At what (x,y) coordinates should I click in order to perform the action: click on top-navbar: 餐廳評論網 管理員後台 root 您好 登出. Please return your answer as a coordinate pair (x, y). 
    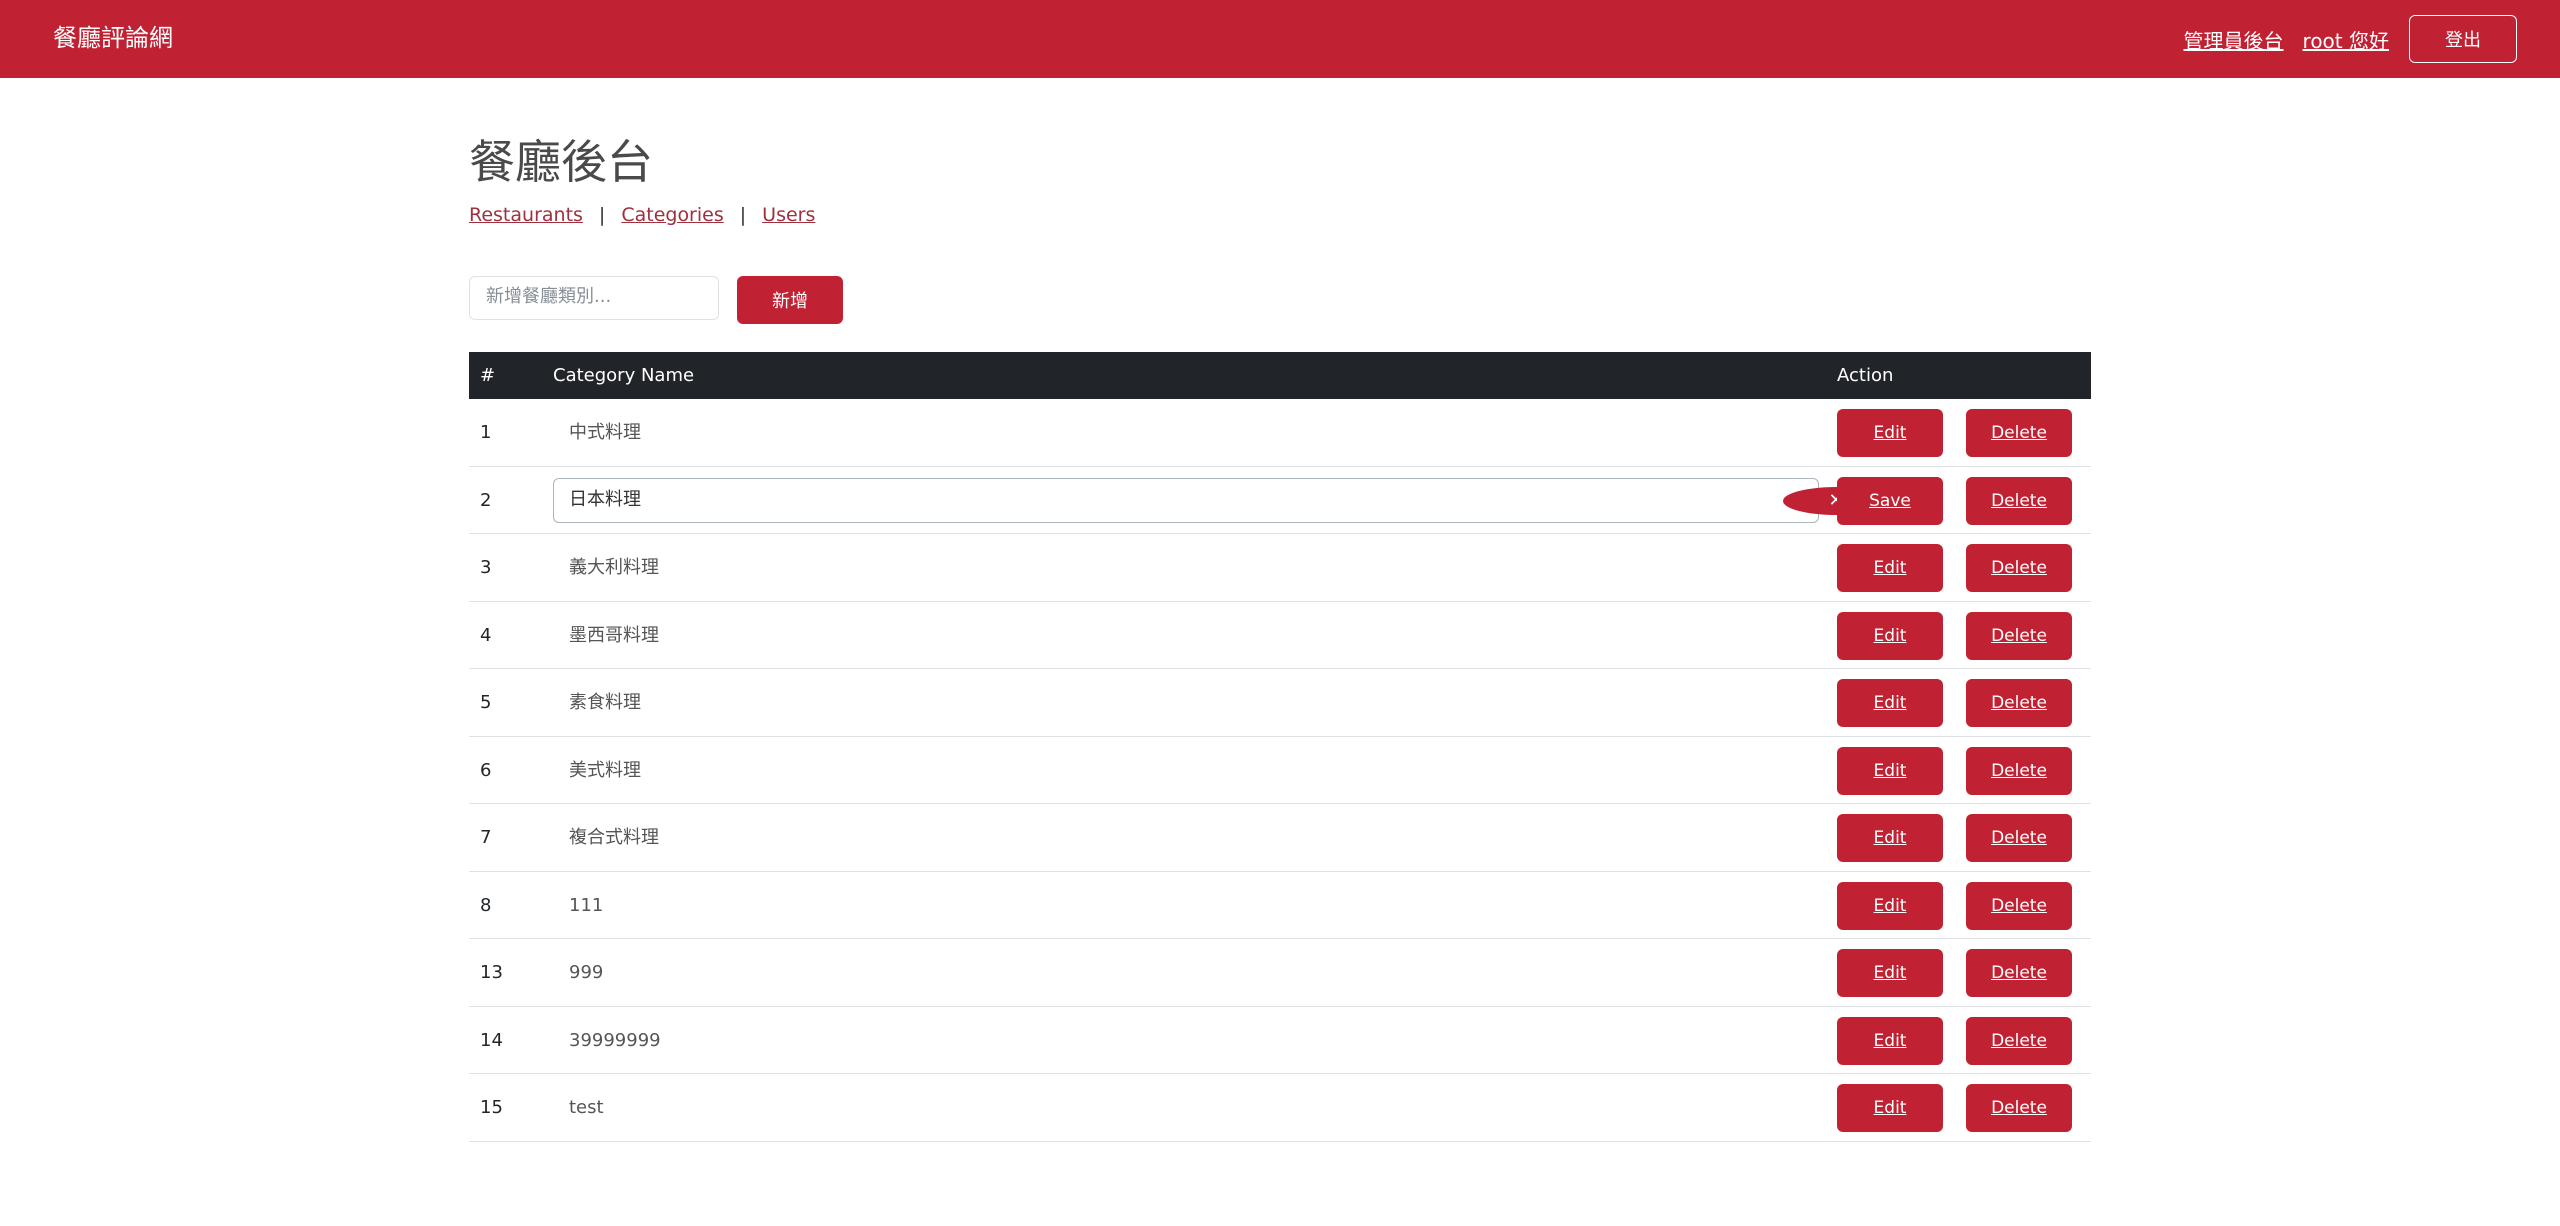
    Looking at the image, I should click on (1280, 39).